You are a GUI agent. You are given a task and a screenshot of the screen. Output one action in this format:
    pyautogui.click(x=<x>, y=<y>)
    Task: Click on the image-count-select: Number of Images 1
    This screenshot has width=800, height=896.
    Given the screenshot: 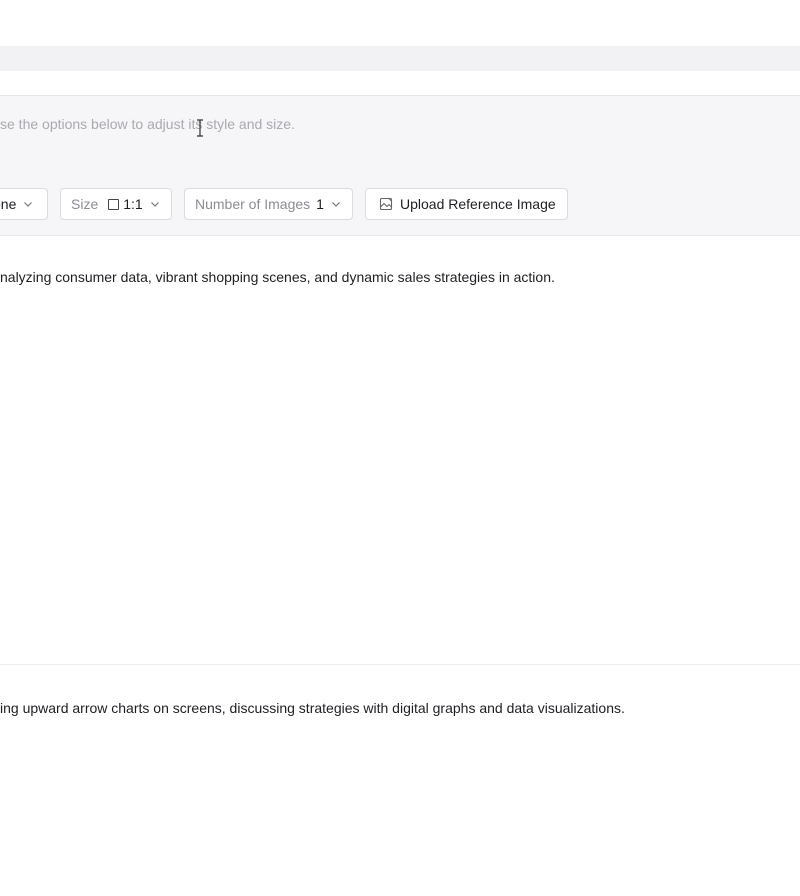 What is the action you would take?
    pyautogui.click(x=268, y=204)
    